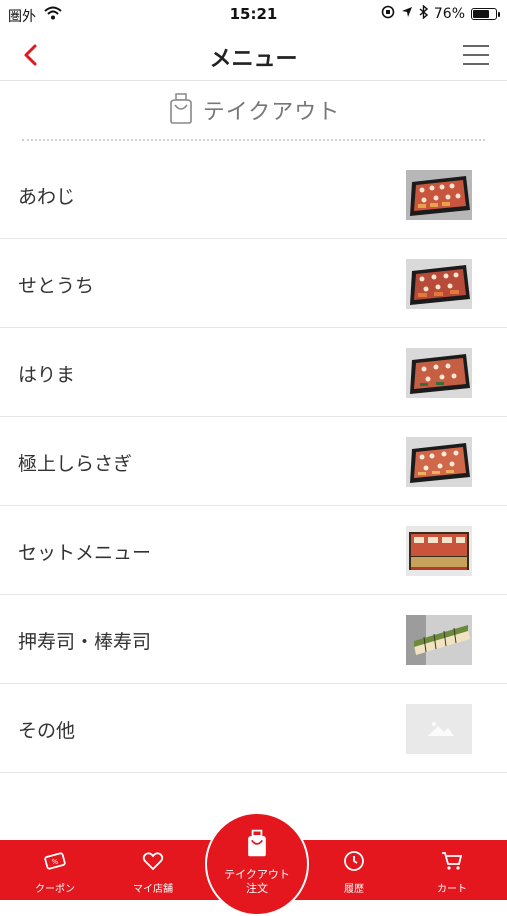 The width and height of the screenshot is (507, 916). What do you see at coordinates (253, 372) in the screenshot?
I see `menu-item-harima: はりま` at bounding box center [253, 372].